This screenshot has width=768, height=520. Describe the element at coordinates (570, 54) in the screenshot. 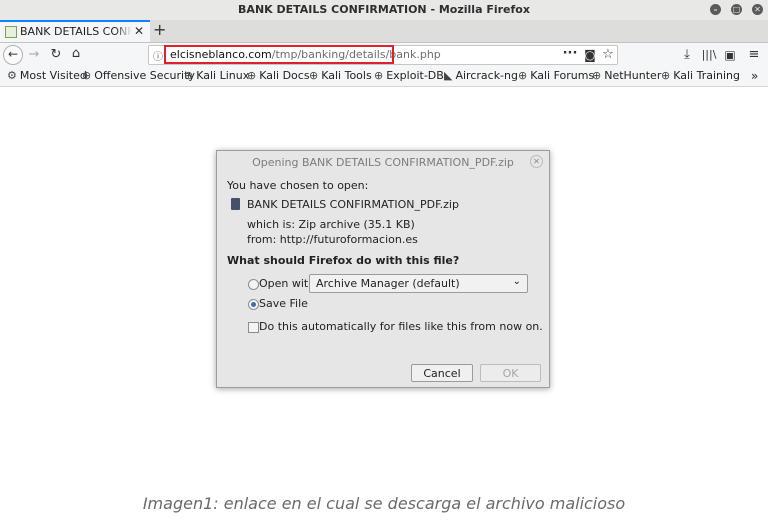

I see `page-actions-icon: ···` at that location.